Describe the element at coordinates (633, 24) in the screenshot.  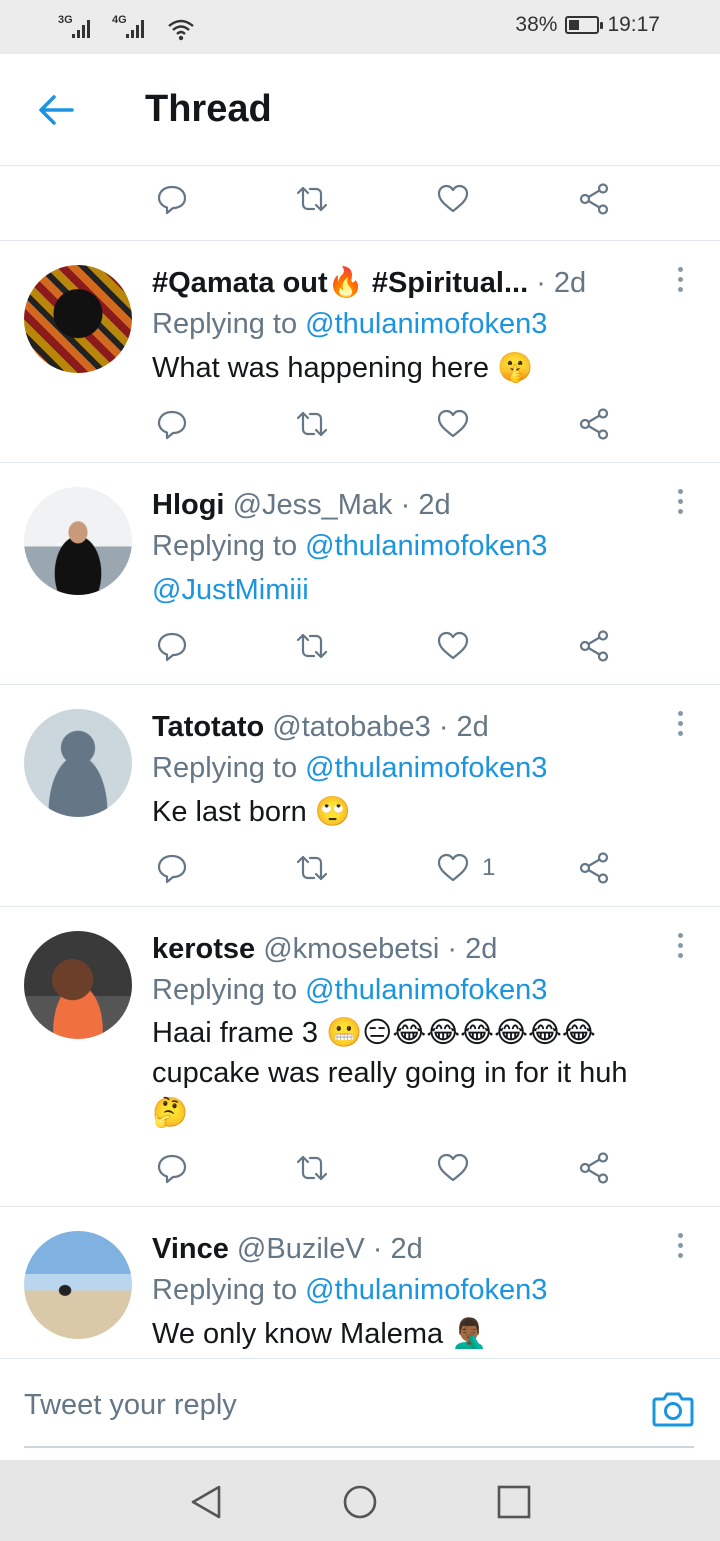
I see `clock: 19:17` at that location.